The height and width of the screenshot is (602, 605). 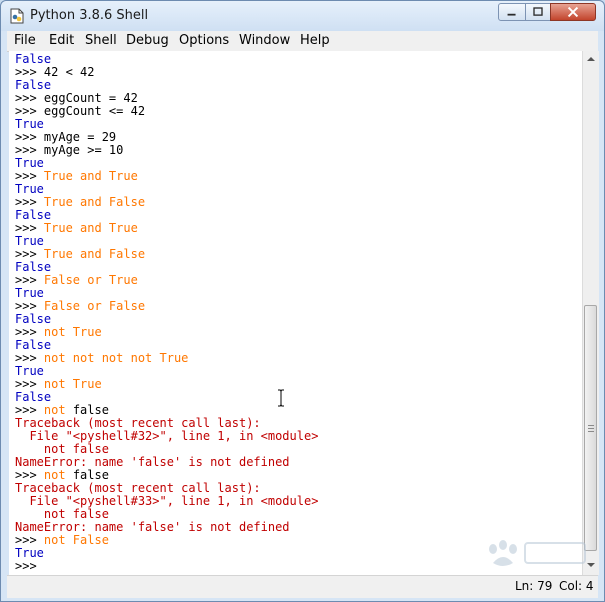 I want to click on menu-shell: Shell, so click(x=101, y=40).